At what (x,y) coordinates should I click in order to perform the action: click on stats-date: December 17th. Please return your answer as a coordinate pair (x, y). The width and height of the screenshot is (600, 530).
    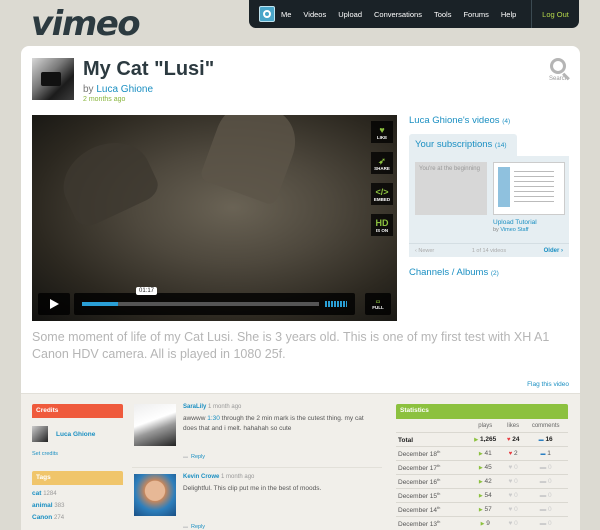
    Looking at the image, I should click on (432, 467).